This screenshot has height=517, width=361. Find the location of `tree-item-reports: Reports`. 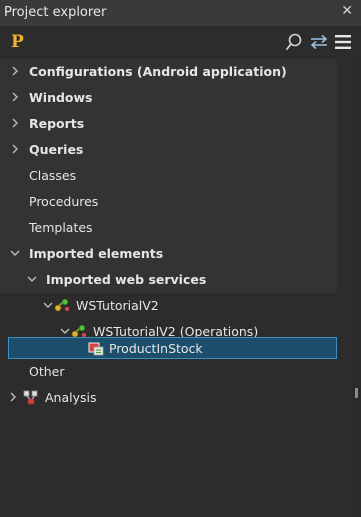

tree-item-reports: Reports is located at coordinates (168, 124).